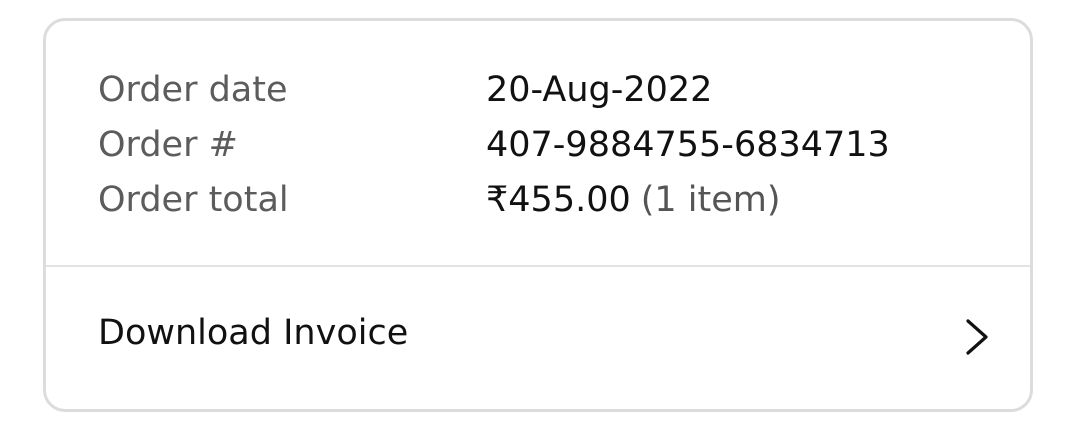  Describe the element at coordinates (193, 90) in the screenshot. I see `order-date-label: Order date` at that location.